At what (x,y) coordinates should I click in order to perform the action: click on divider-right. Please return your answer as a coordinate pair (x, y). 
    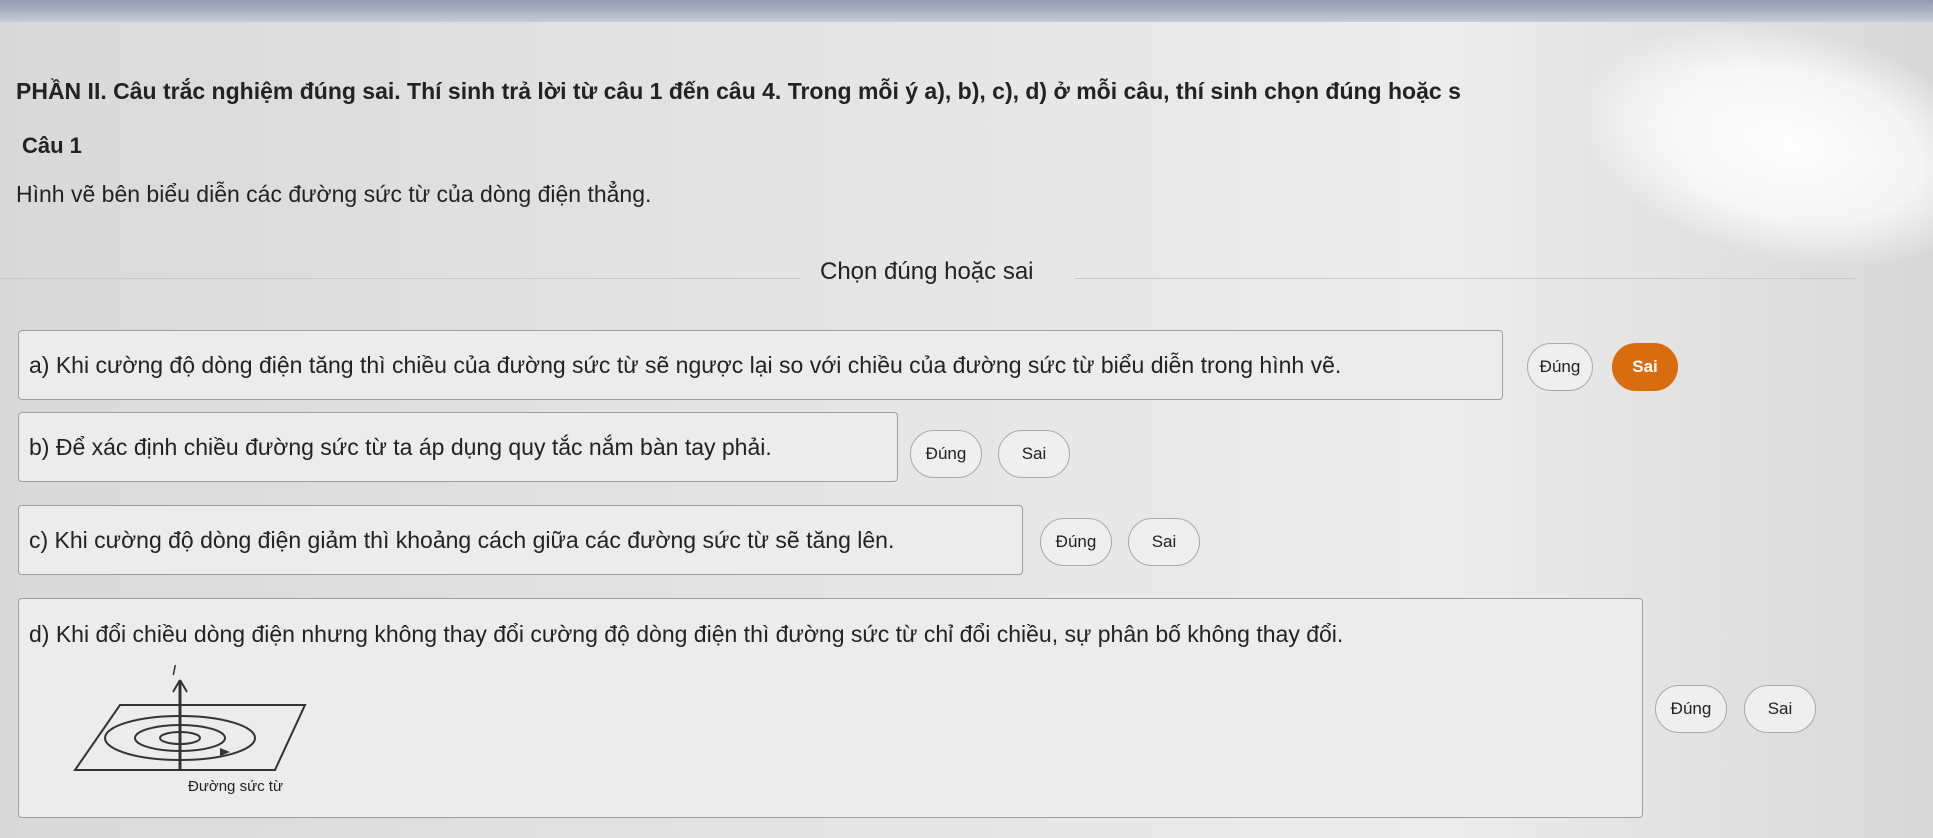
    Looking at the image, I should click on (1465, 278).